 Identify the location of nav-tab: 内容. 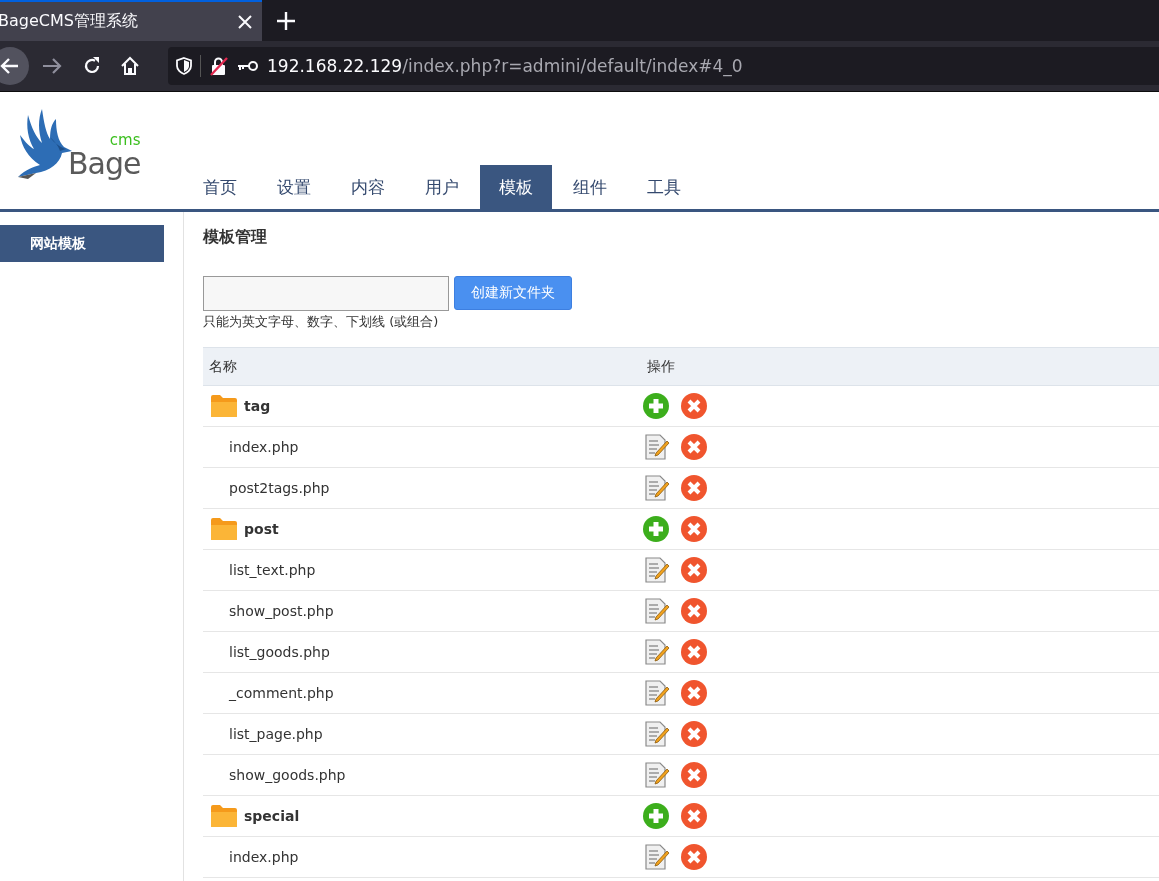
(368, 187).